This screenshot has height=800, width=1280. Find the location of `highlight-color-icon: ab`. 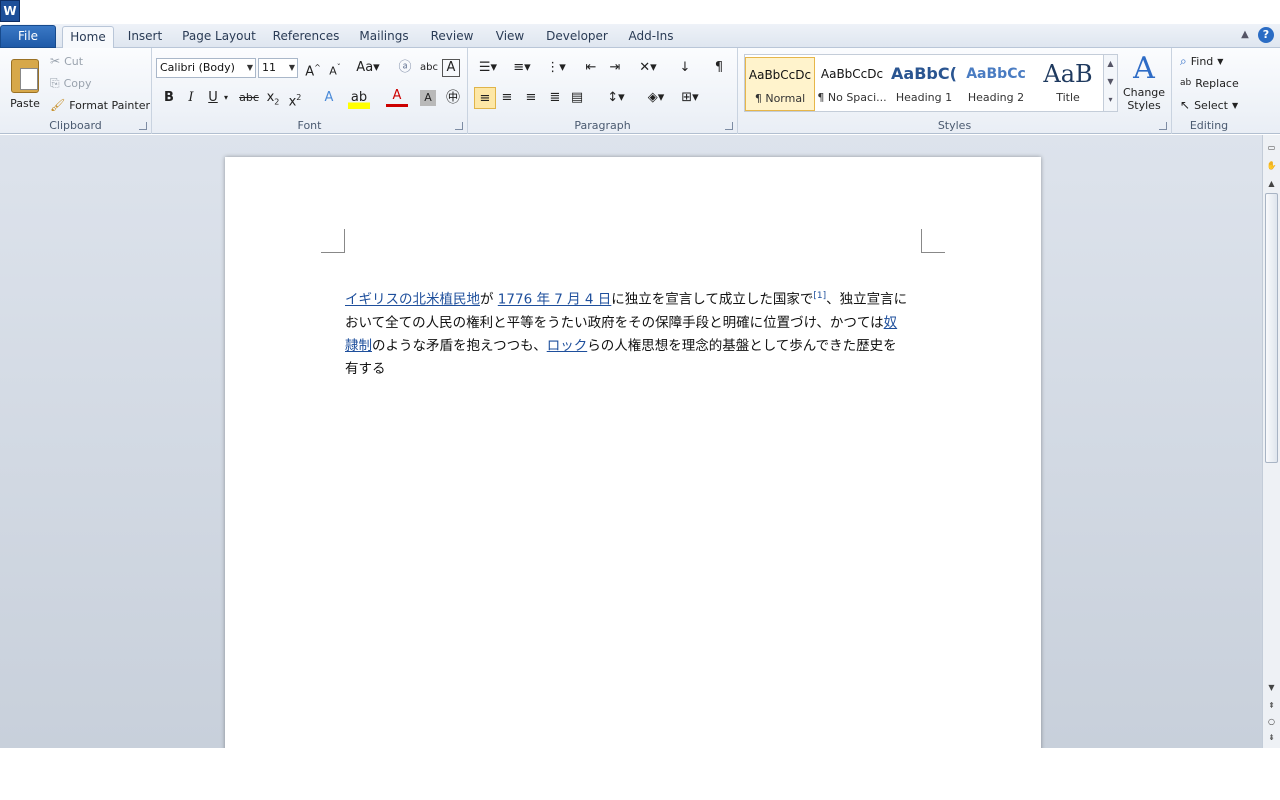

highlight-color-icon: ab is located at coordinates (359, 98).